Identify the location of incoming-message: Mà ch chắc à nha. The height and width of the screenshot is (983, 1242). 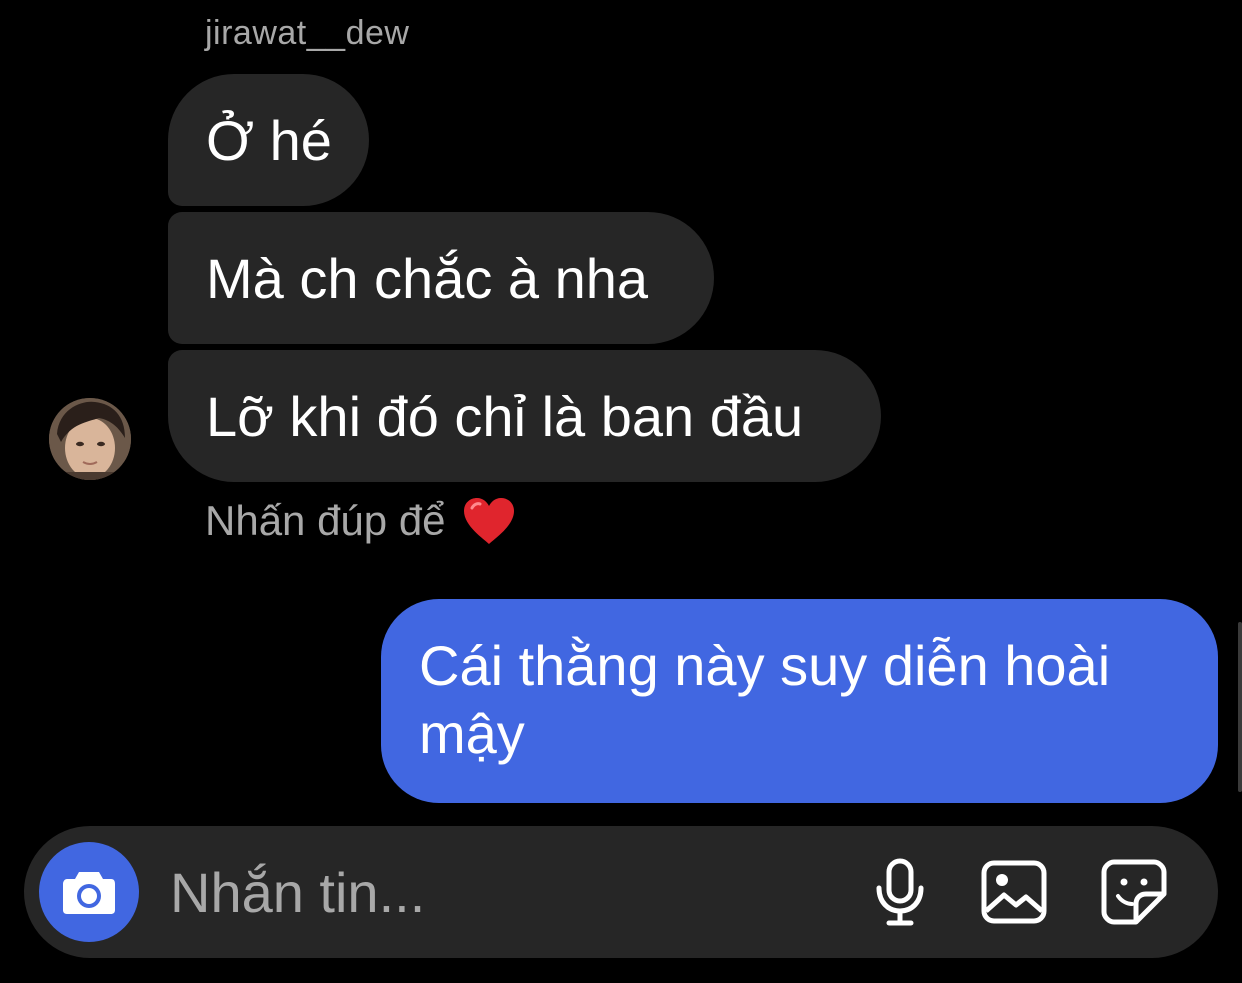
(441, 278).